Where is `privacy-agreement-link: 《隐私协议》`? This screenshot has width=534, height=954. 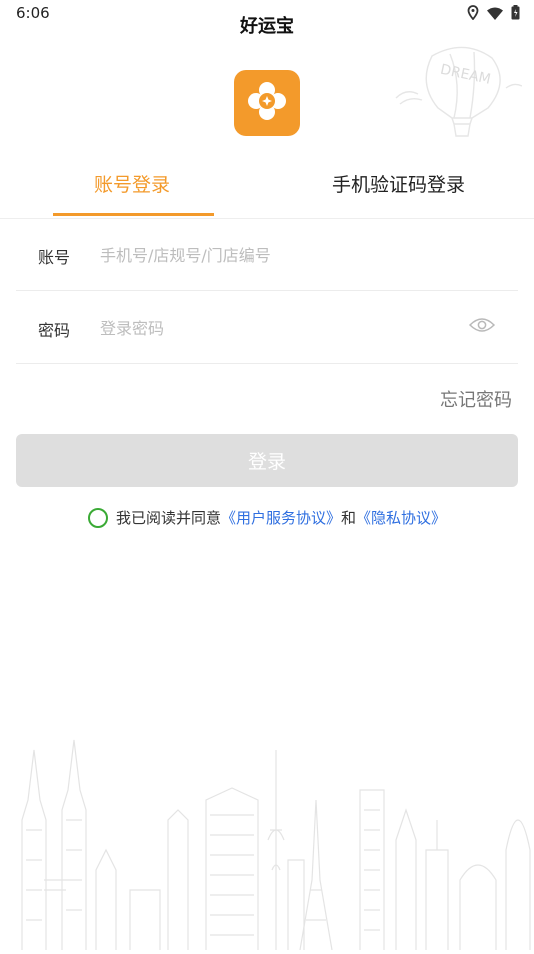 privacy-agreement-link: 《隐私协议》 is located at coordinates (401, 517).